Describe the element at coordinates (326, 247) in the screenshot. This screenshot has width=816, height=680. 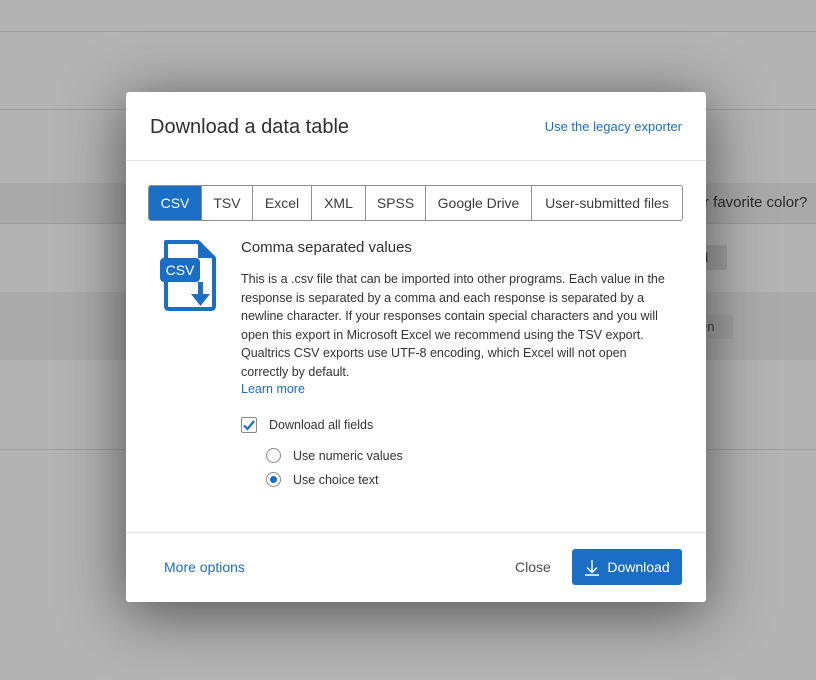
I see `format-title: Comma separated values` at that location.